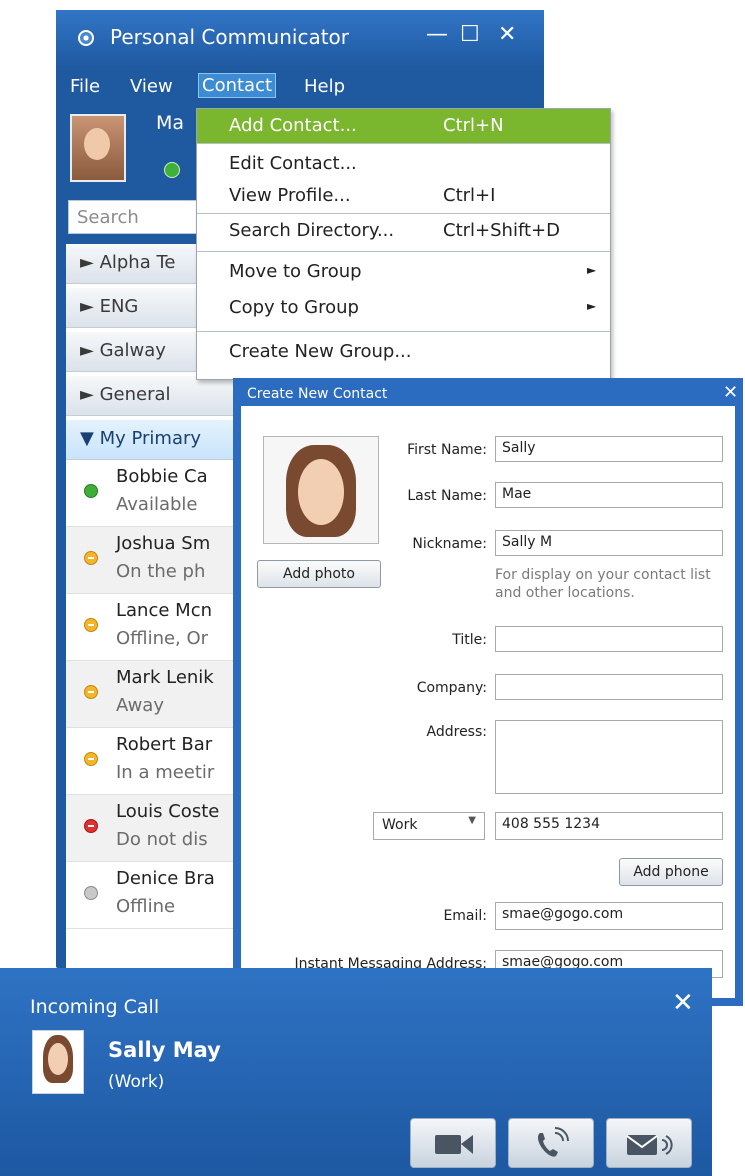 The width and height of the screenshot is (745, 1176). What do you see at coordinates (157, 504) in the screenshot?
I see `contact-status: Available` at bounding box center [157, 504].